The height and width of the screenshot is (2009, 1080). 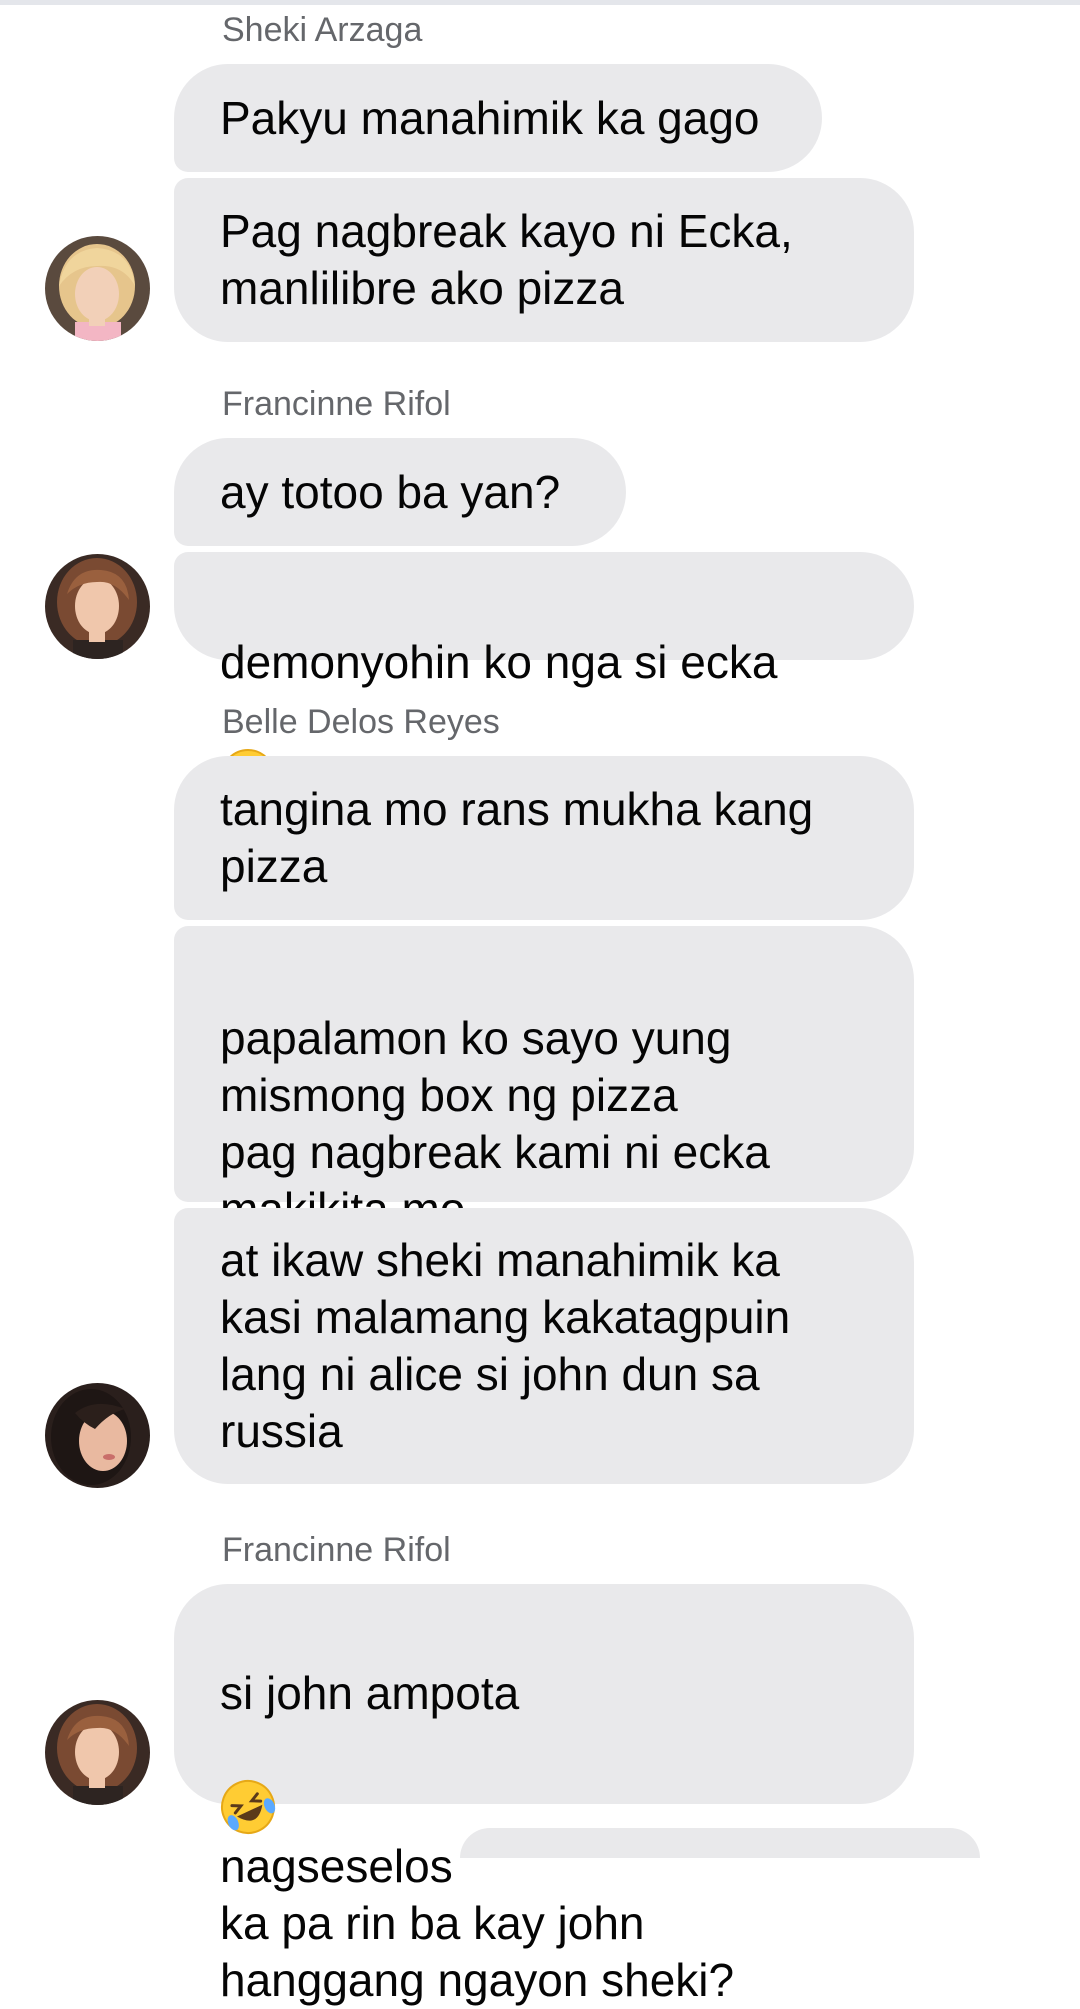 What do you see at coordinates (498, 118) in the screenshot?
I see `message-bubble: Pakyu manahimik ka gago` at bounding box center [498, 118].